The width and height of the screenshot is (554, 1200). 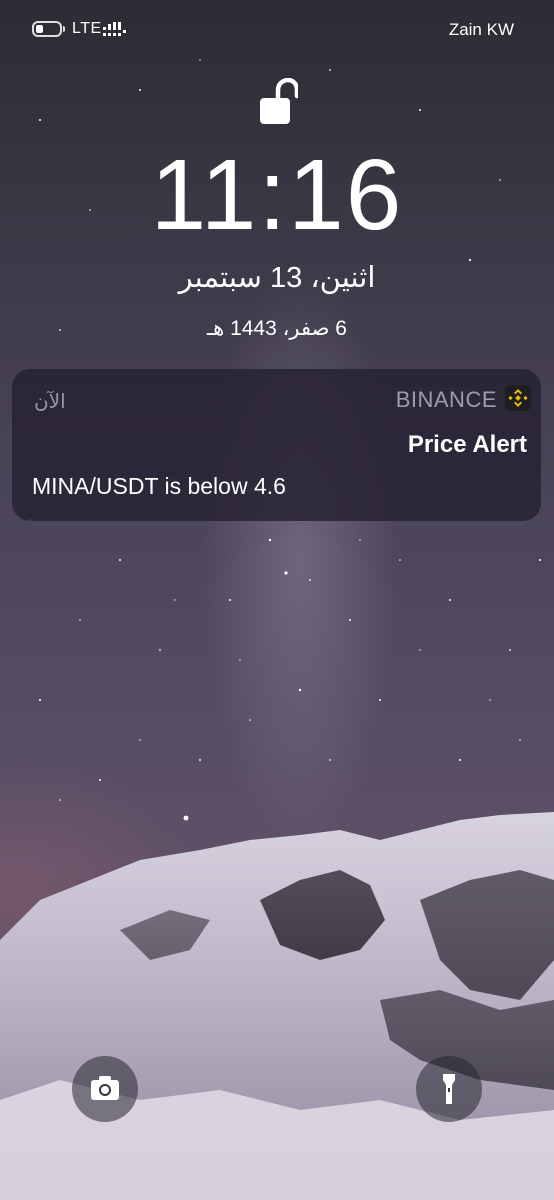 I want to click on carrier-name: Zain KW, so click(x=481, y=29).